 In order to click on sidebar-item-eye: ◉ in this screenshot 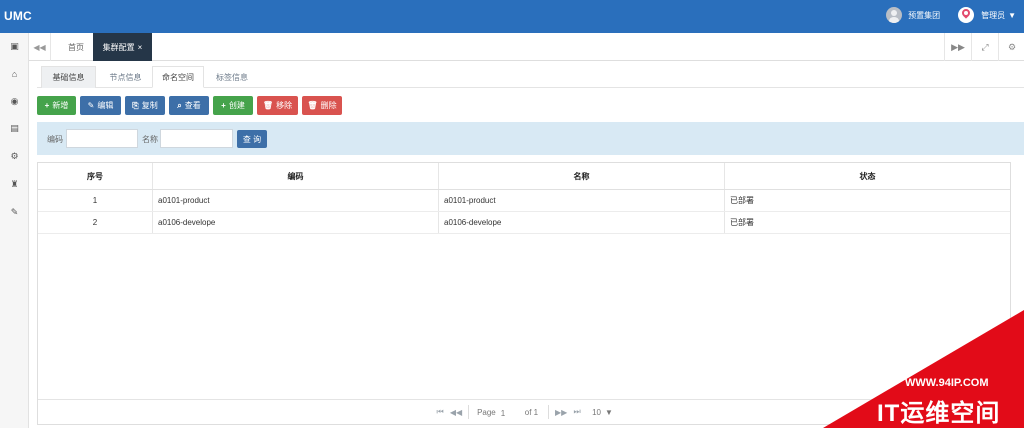, I will do `click(14, 101)`.